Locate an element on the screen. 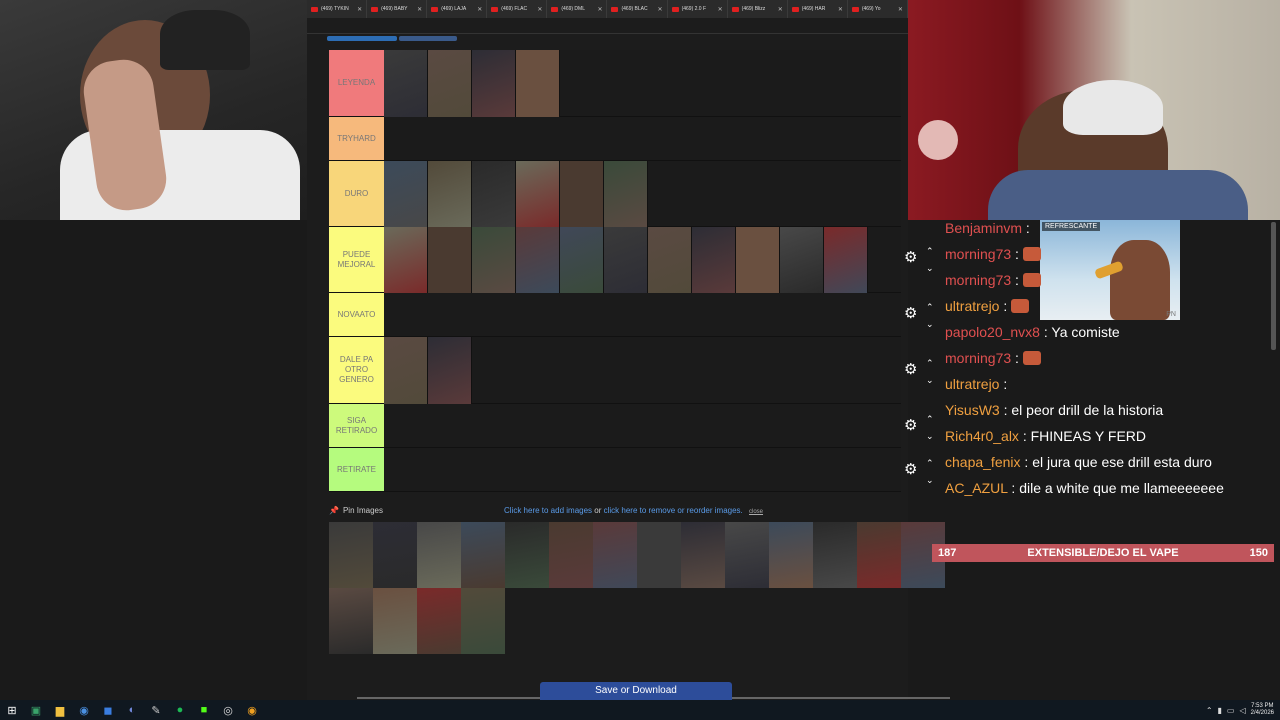  tier-label: DALE PA OTRO GENERO is located at coordinates (356, 370).